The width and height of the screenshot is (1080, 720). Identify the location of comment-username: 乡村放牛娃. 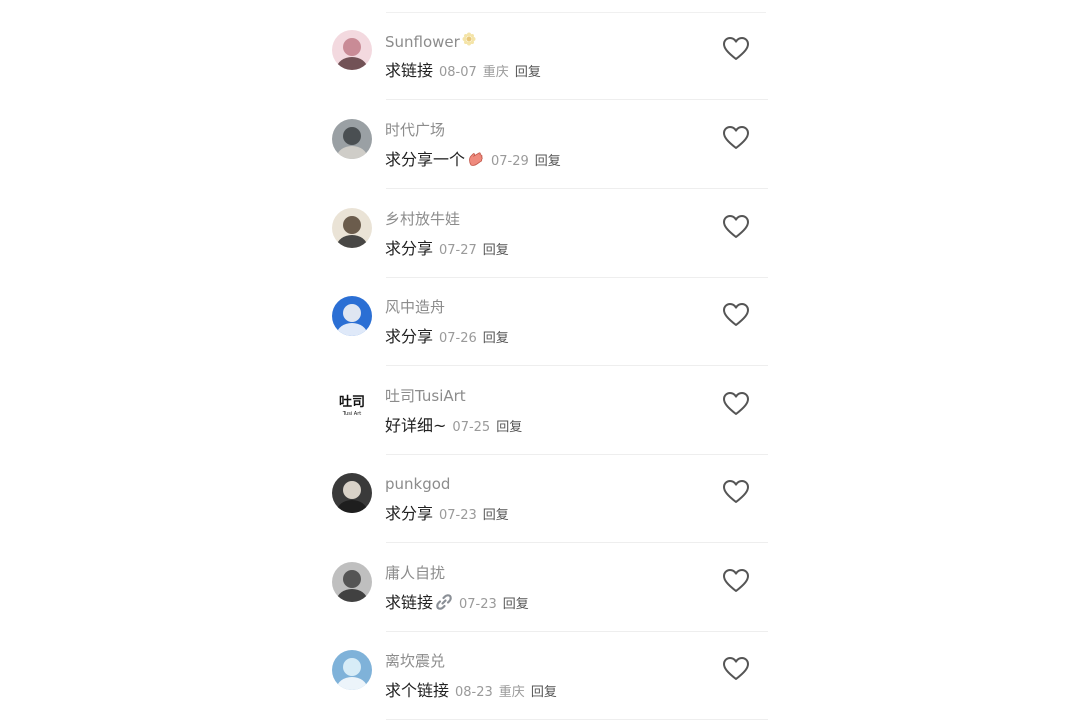
(422, 219).